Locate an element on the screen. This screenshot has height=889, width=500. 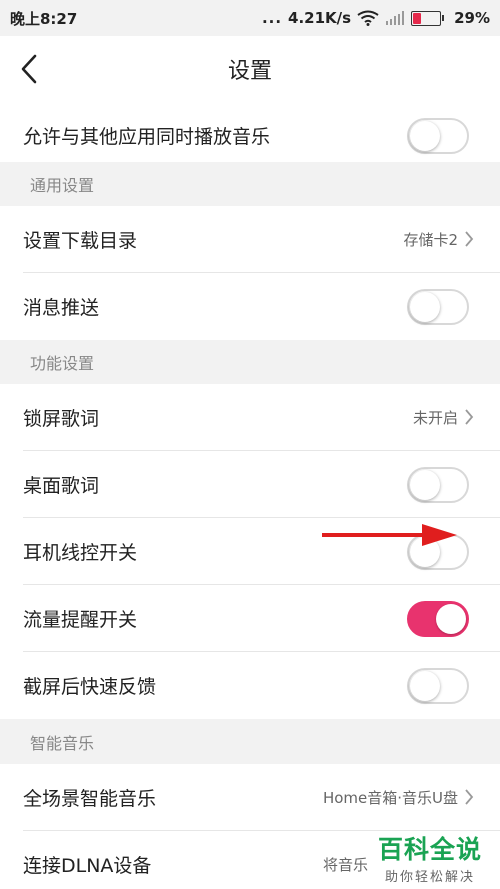
setting-label: 全场景智能音乐 is located at coordinates (90, 799).